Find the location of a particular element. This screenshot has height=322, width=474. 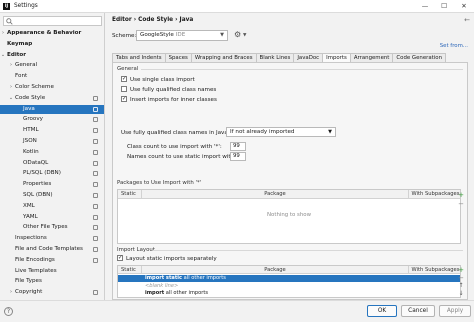

sidebar-item-groovy: Groovy is located at coordinates (52, 119).